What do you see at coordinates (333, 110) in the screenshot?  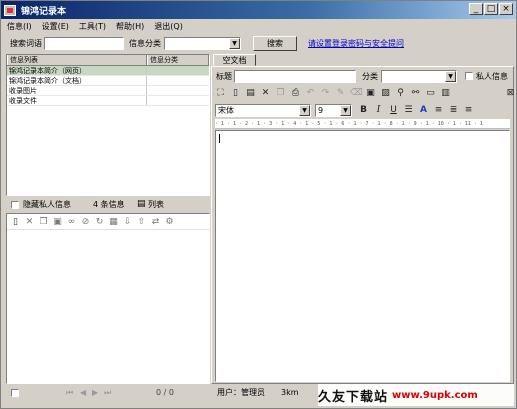 I see `font-size-select: 9 ▼` at bounding box center [333, 110].